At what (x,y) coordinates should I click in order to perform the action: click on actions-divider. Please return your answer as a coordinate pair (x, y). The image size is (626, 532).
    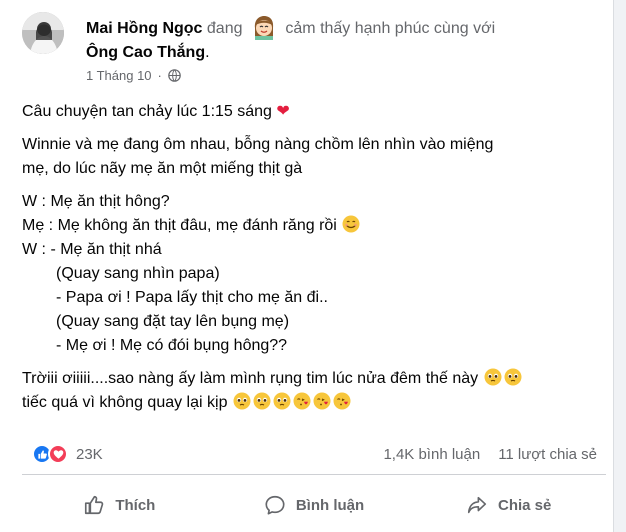
    Looking at the image, I should click on (314, 474).